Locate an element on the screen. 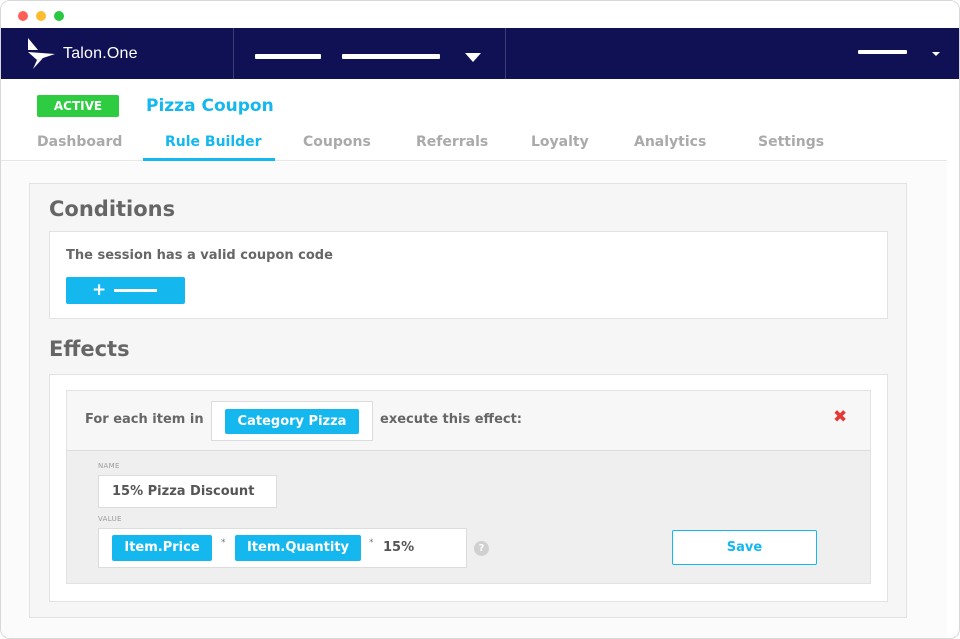  collection-chip: Category Pizza is located at coordinates (292, 421).